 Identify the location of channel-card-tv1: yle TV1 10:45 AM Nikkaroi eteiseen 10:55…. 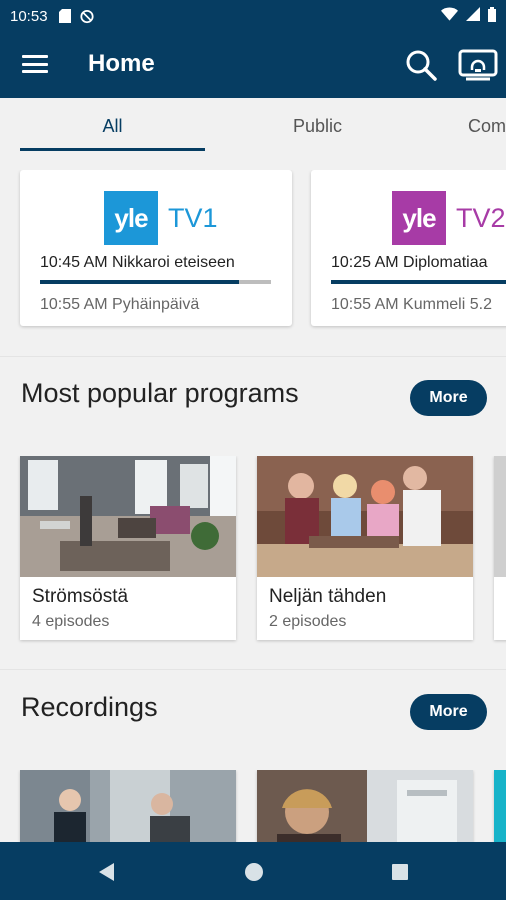
(156, 248).